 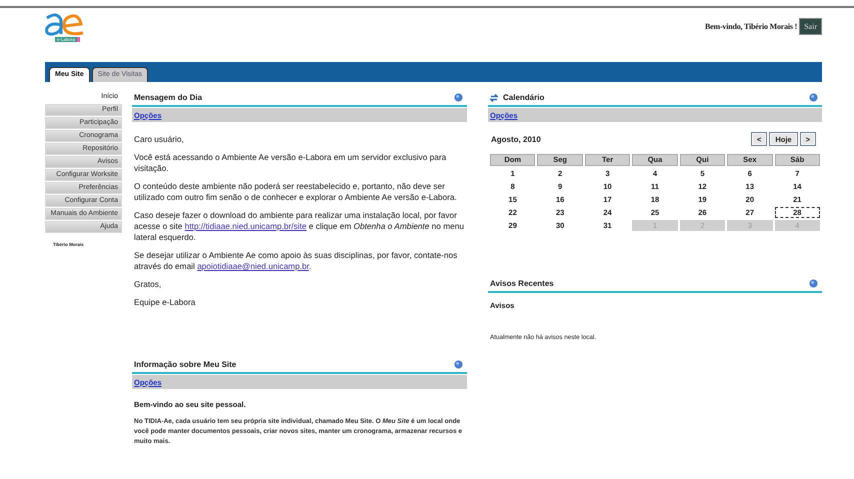 I want to click on message-paragraph: Se desejar utilizar o Ambiente Ae como apoio às suas disciplinas, por favor, contate-nos através do email apoiotidiaae@nied.unicamp.br., so click(x=296, y=261).